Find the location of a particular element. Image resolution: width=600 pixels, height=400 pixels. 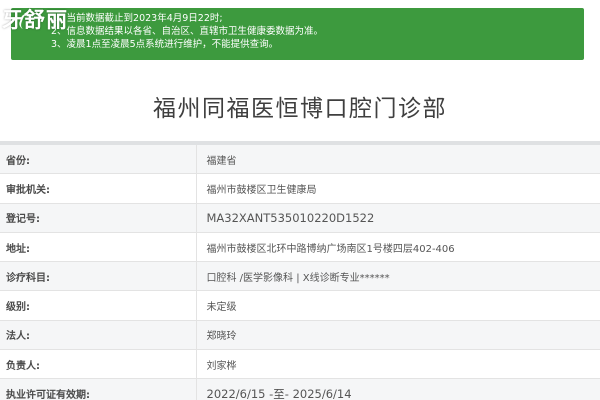

row-value: 口腔科 /医学影像科 | X线诊断专业****** is located at coordinates (398, 276).